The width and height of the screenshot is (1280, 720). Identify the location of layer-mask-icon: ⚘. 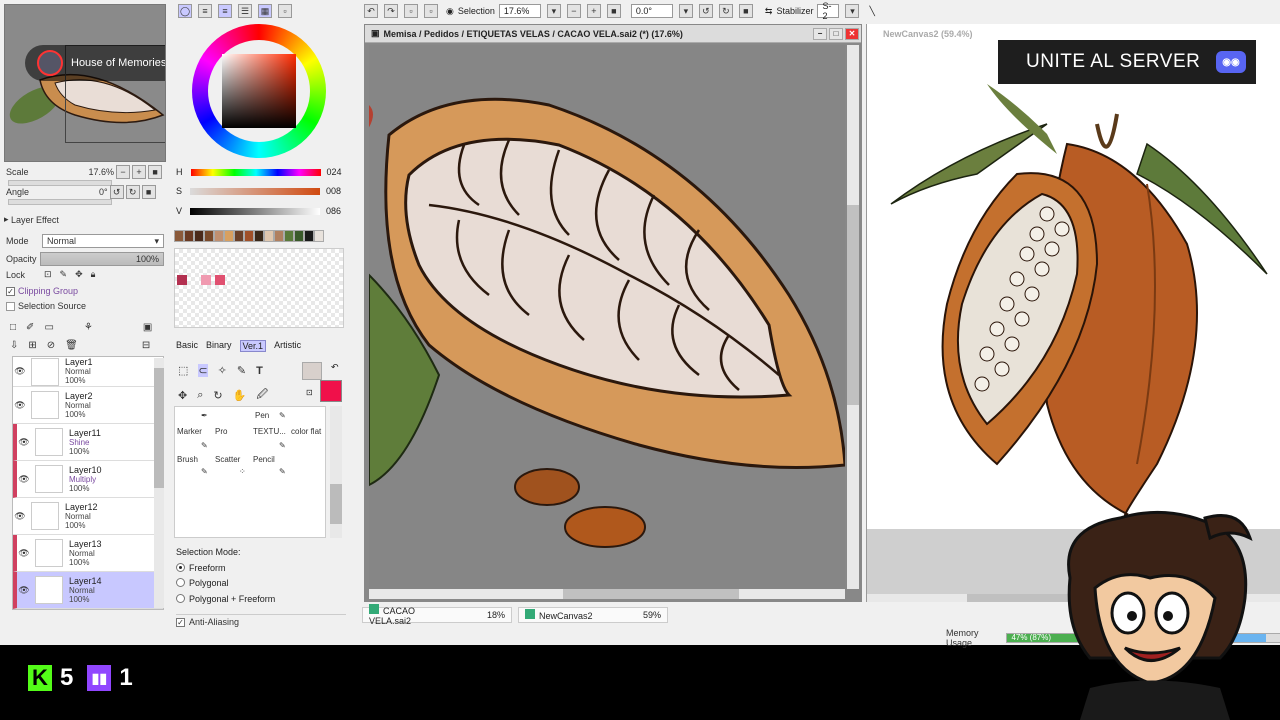
(88, 327).